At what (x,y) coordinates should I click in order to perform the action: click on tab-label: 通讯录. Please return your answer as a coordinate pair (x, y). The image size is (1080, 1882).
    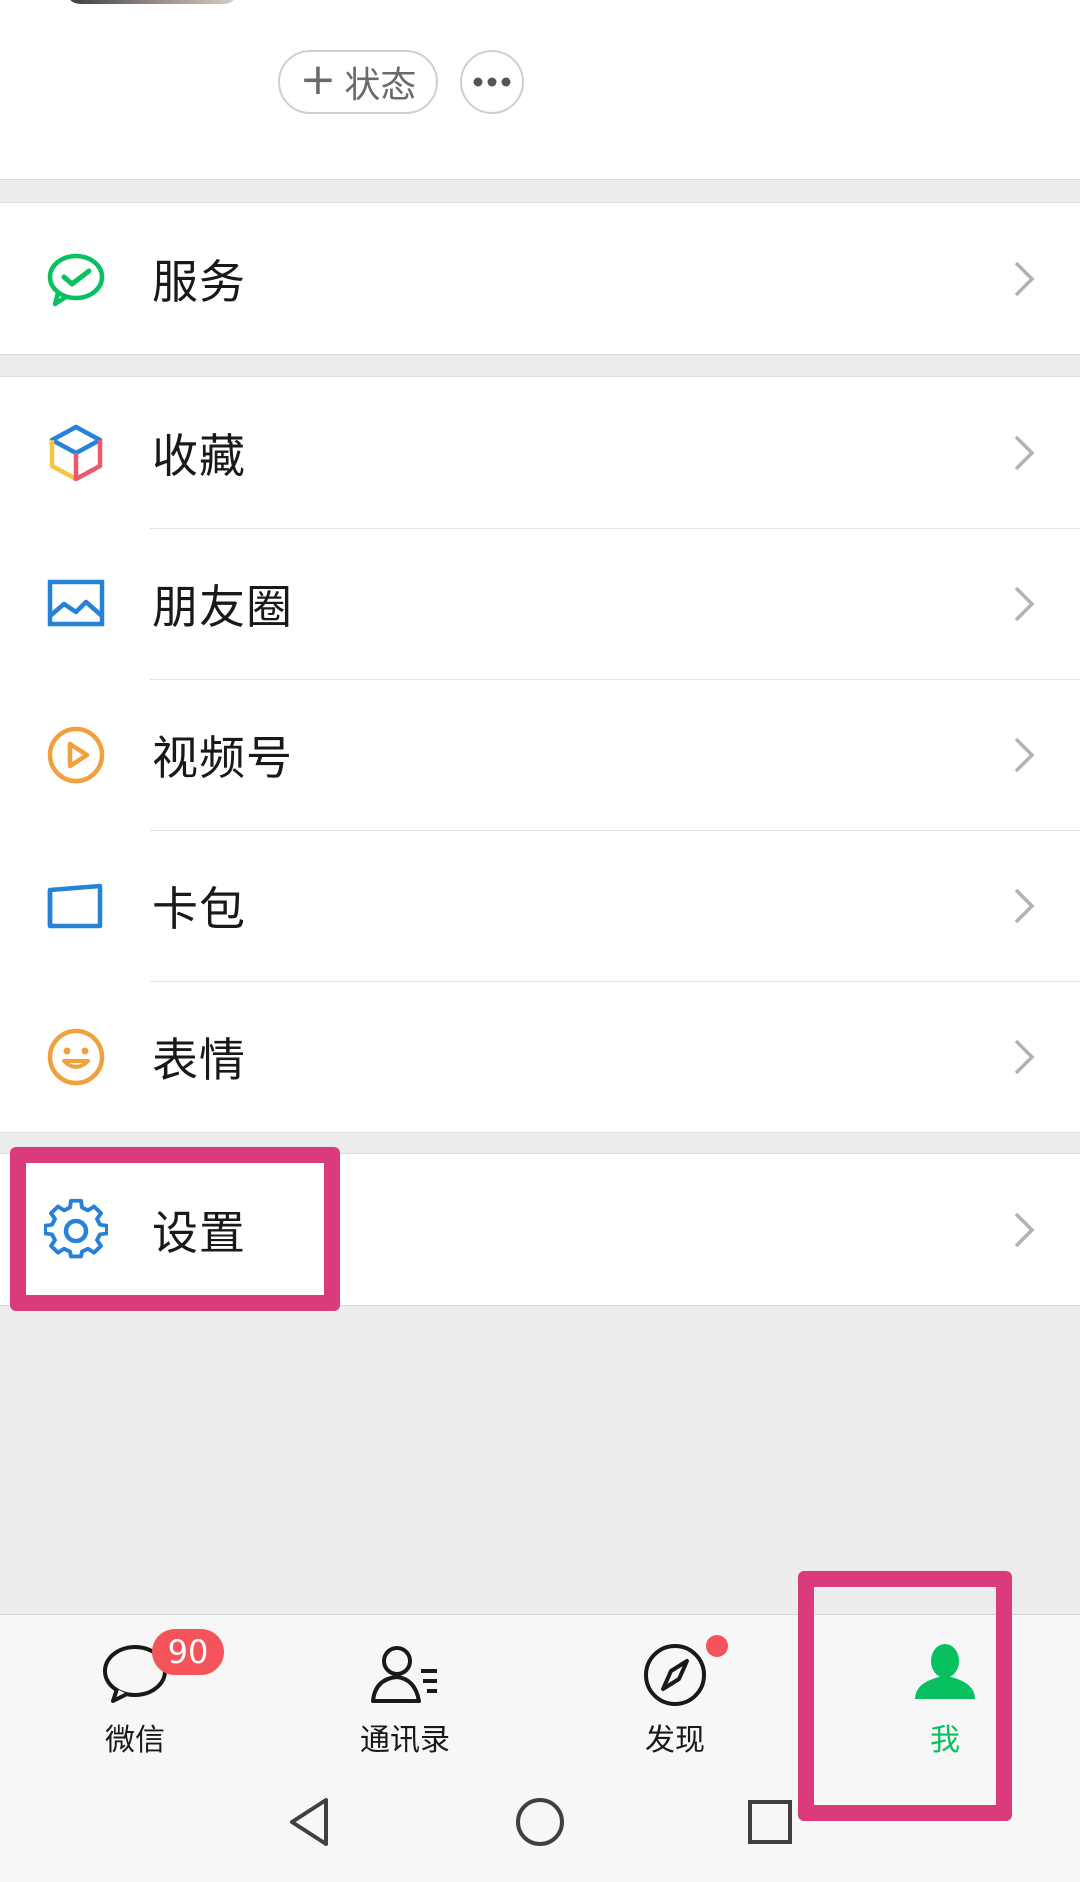
    Looking at the image, I should click on (405, 1740).